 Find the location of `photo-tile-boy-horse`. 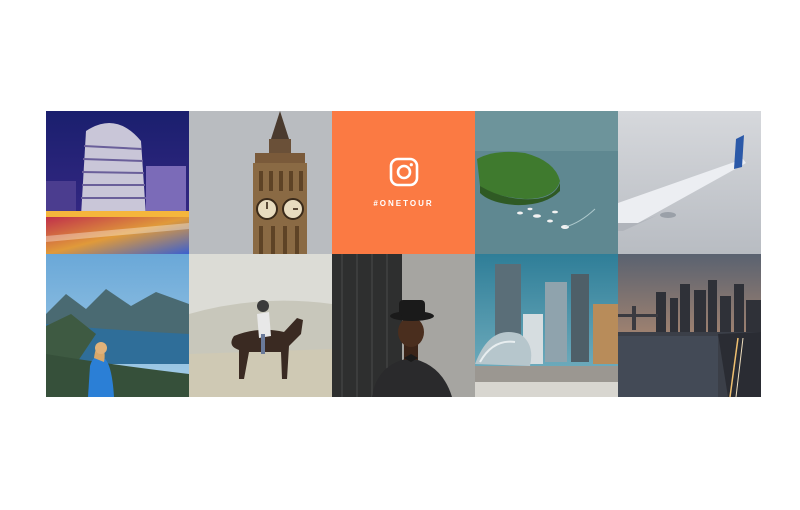

photo-tile-boy-horse is located at coordinates (260, 325).